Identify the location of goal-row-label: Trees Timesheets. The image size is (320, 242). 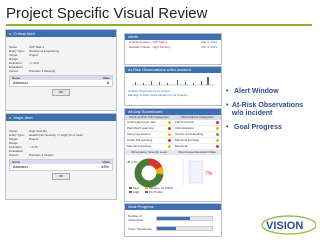
(140, 228).